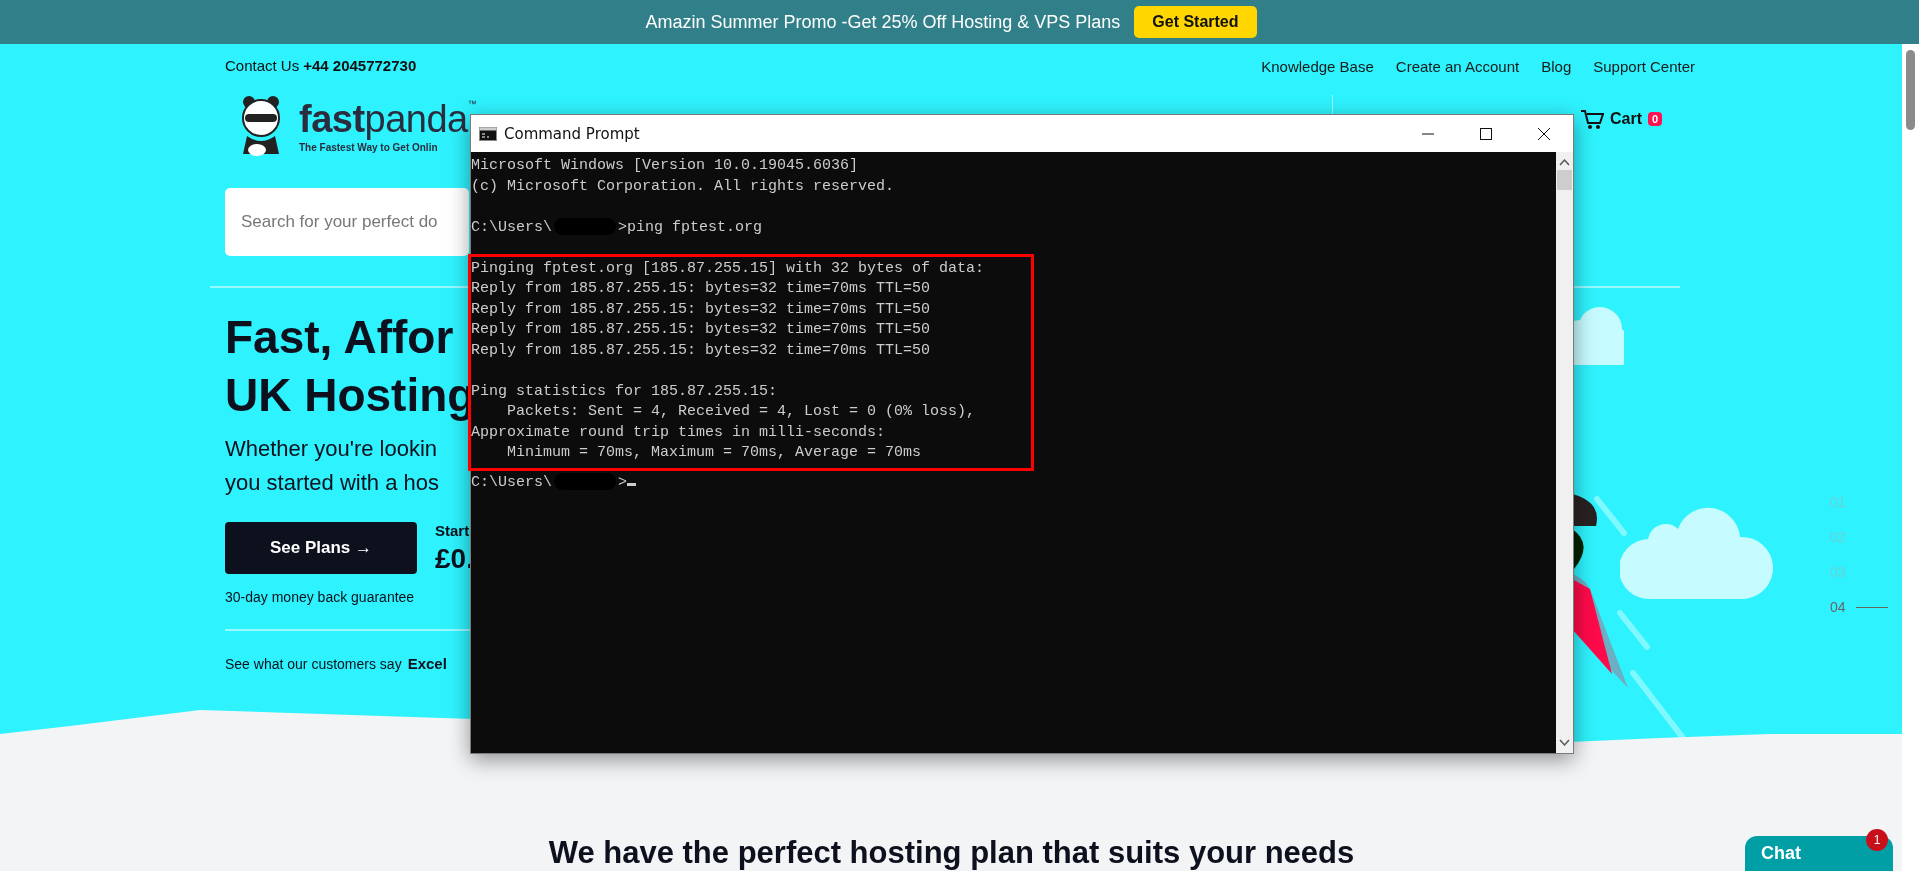  I want to click on close-icon, so click(1544, 133).